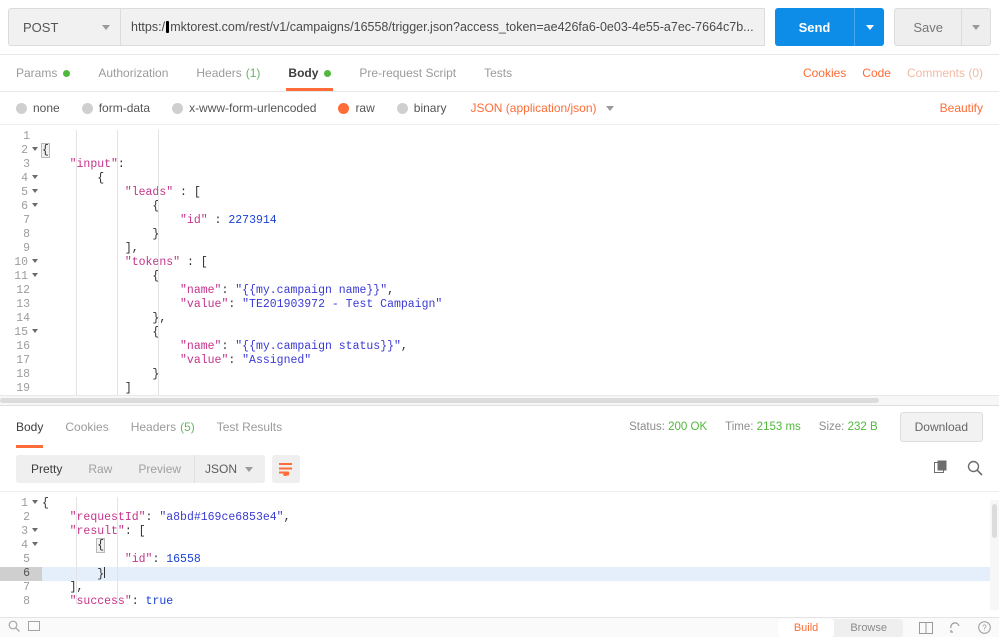  Describe the element at coordinates (21, 548) in the screenshot. I see `response-line-numbers: 123456789` at that location.